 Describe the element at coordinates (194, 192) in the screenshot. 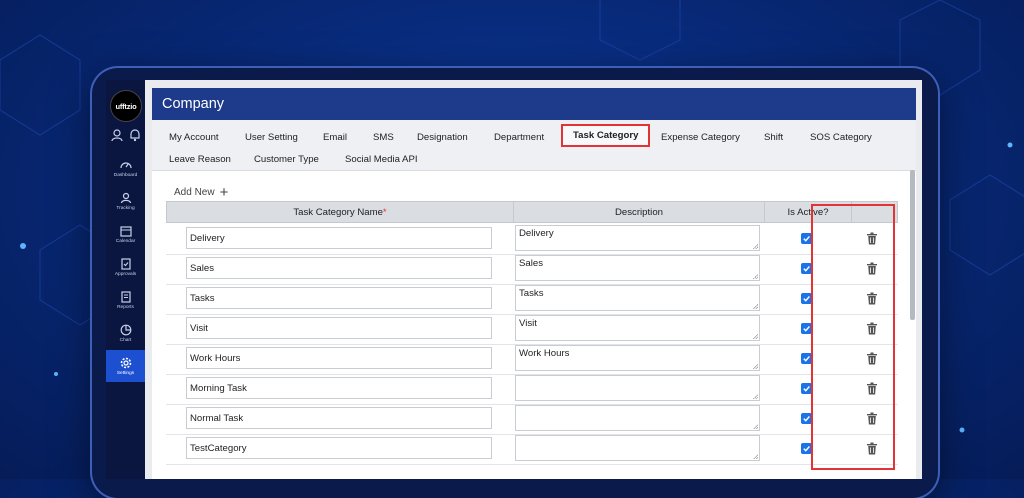

I see `add-new-label: Add New` at that location.